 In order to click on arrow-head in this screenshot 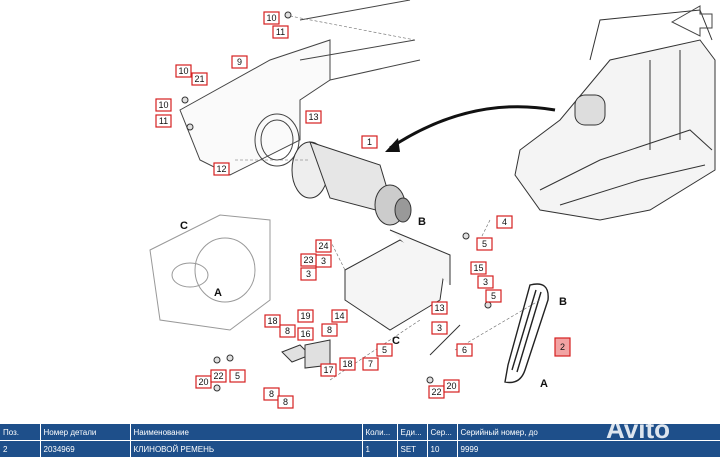, I will do `click(392, 145)`.